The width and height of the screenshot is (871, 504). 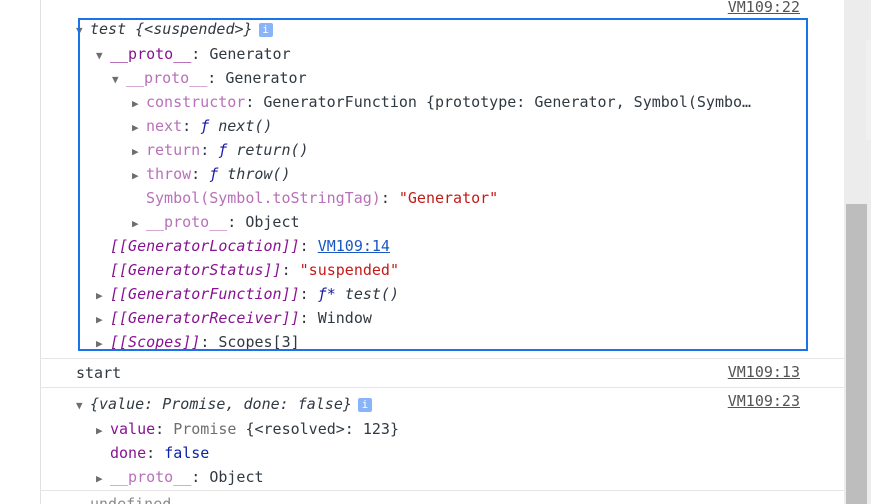 I want to click on return-arrow-icon: ←, so click(x=83, y=499).